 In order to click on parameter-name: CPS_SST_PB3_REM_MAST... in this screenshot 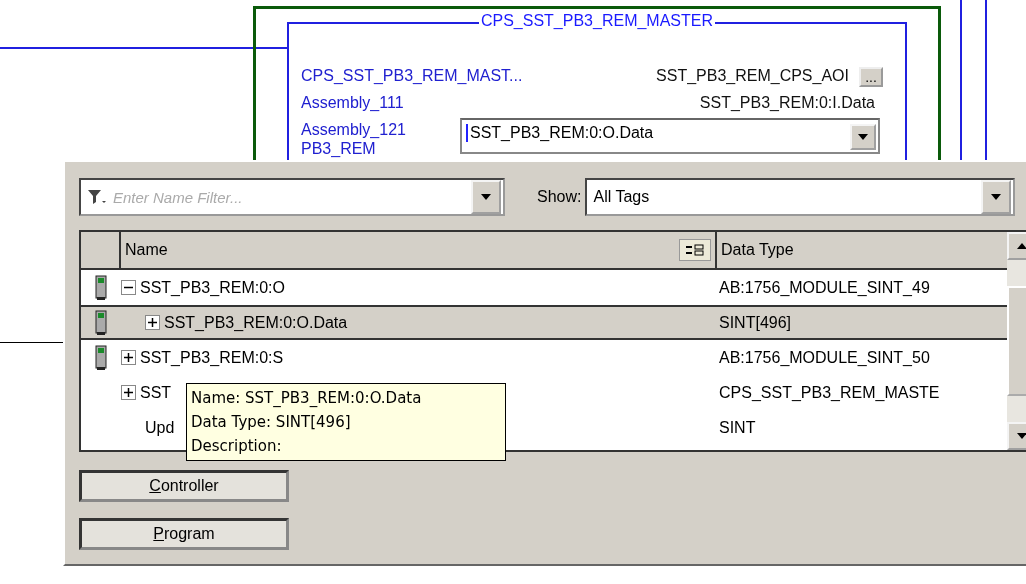, I will do `click(412, 76)`.